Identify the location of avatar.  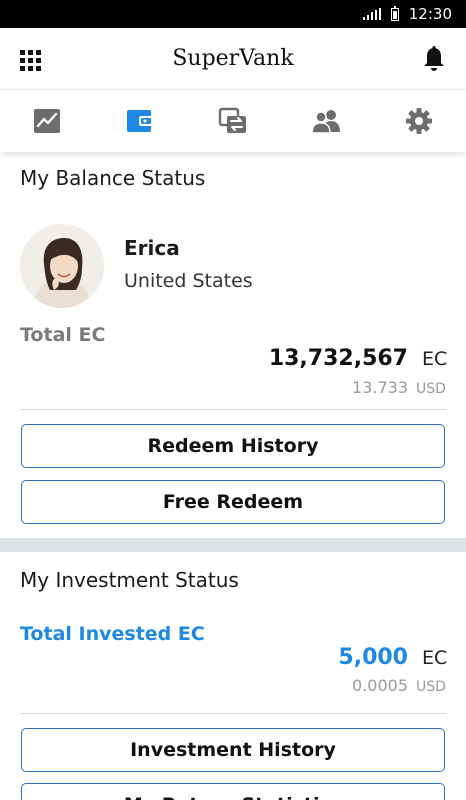
(62, 266).